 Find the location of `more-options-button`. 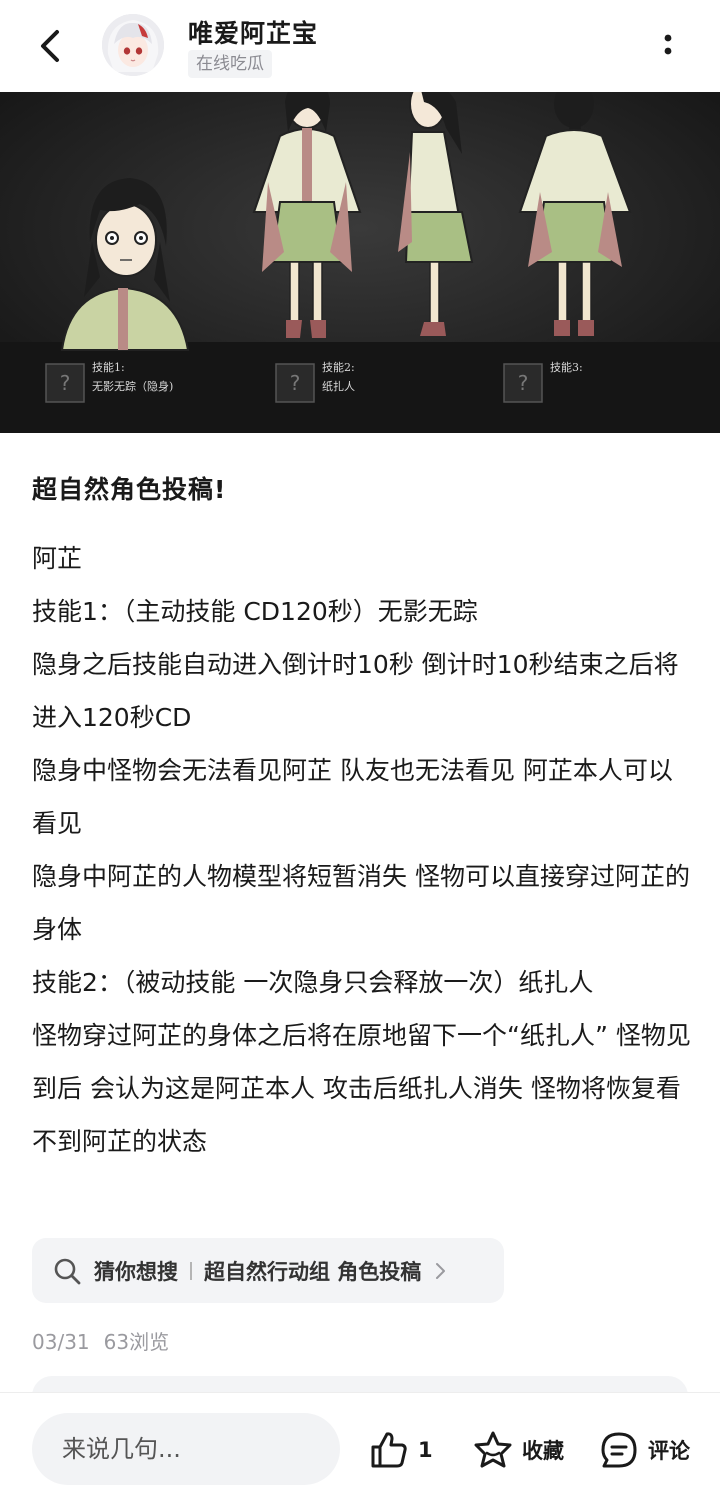

more-options-button is located at coordinates (668, 46).